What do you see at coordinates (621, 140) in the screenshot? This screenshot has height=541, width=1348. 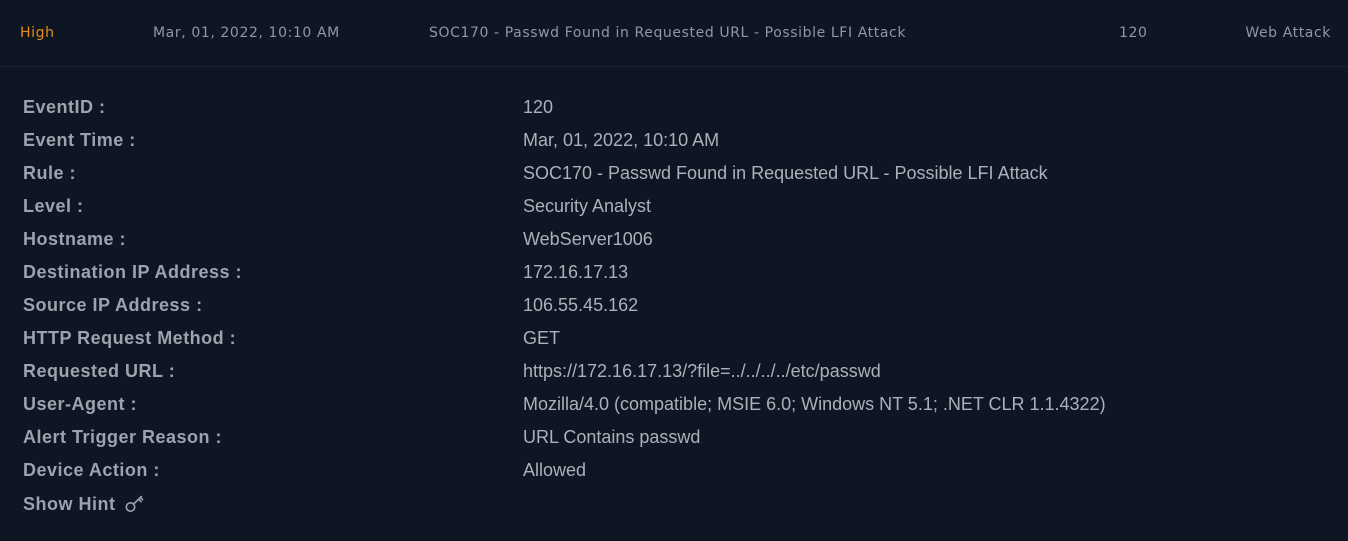 I see `detail-value: Mar, 01, 2022, 10:10 AM` at bounding box center [621, 140].